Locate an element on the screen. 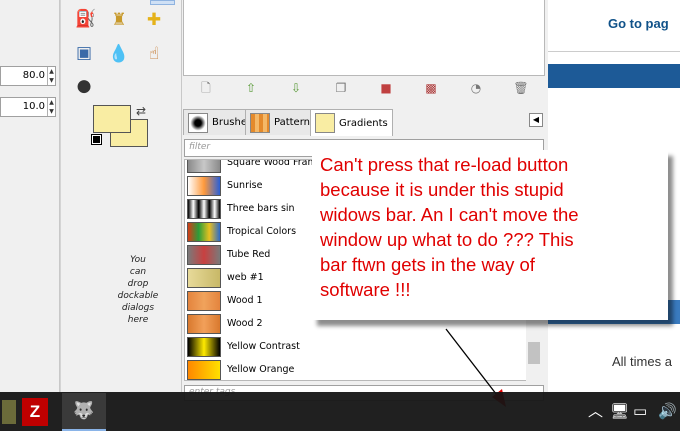 This screenshot has width=680, height=431. all-times-text: All times a is located at coordinates (642, 361).